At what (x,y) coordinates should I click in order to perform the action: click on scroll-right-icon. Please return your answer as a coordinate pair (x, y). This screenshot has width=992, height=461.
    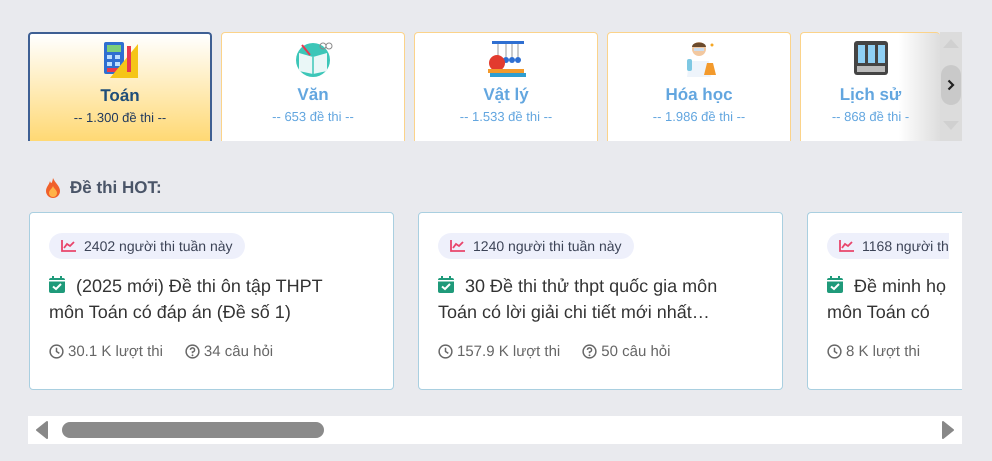
    Looking at the image, I should click on (948, 430).